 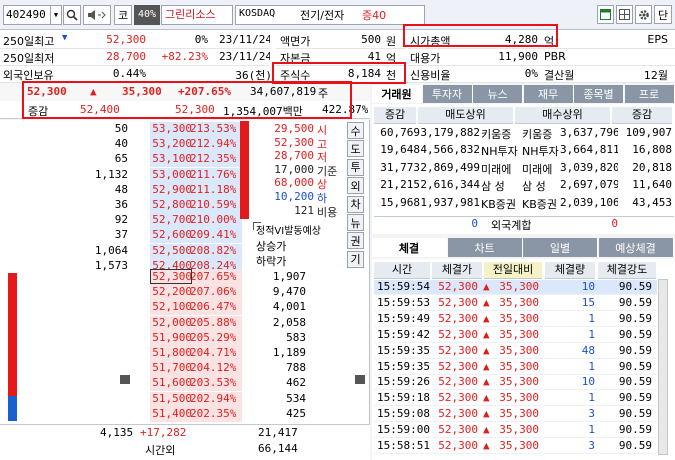 What do you see at coordinates (548, 94) in the screenshot?
I see `tab-right: 재무` at bounding box center [548, 94].